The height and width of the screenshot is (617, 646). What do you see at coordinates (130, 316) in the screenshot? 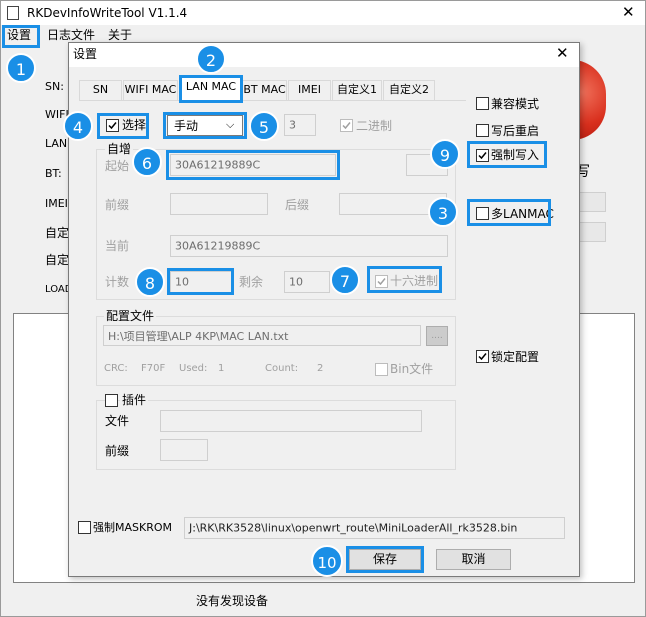
I see `config-file-group-label: 配置文件` at bounding box center [130, 316].